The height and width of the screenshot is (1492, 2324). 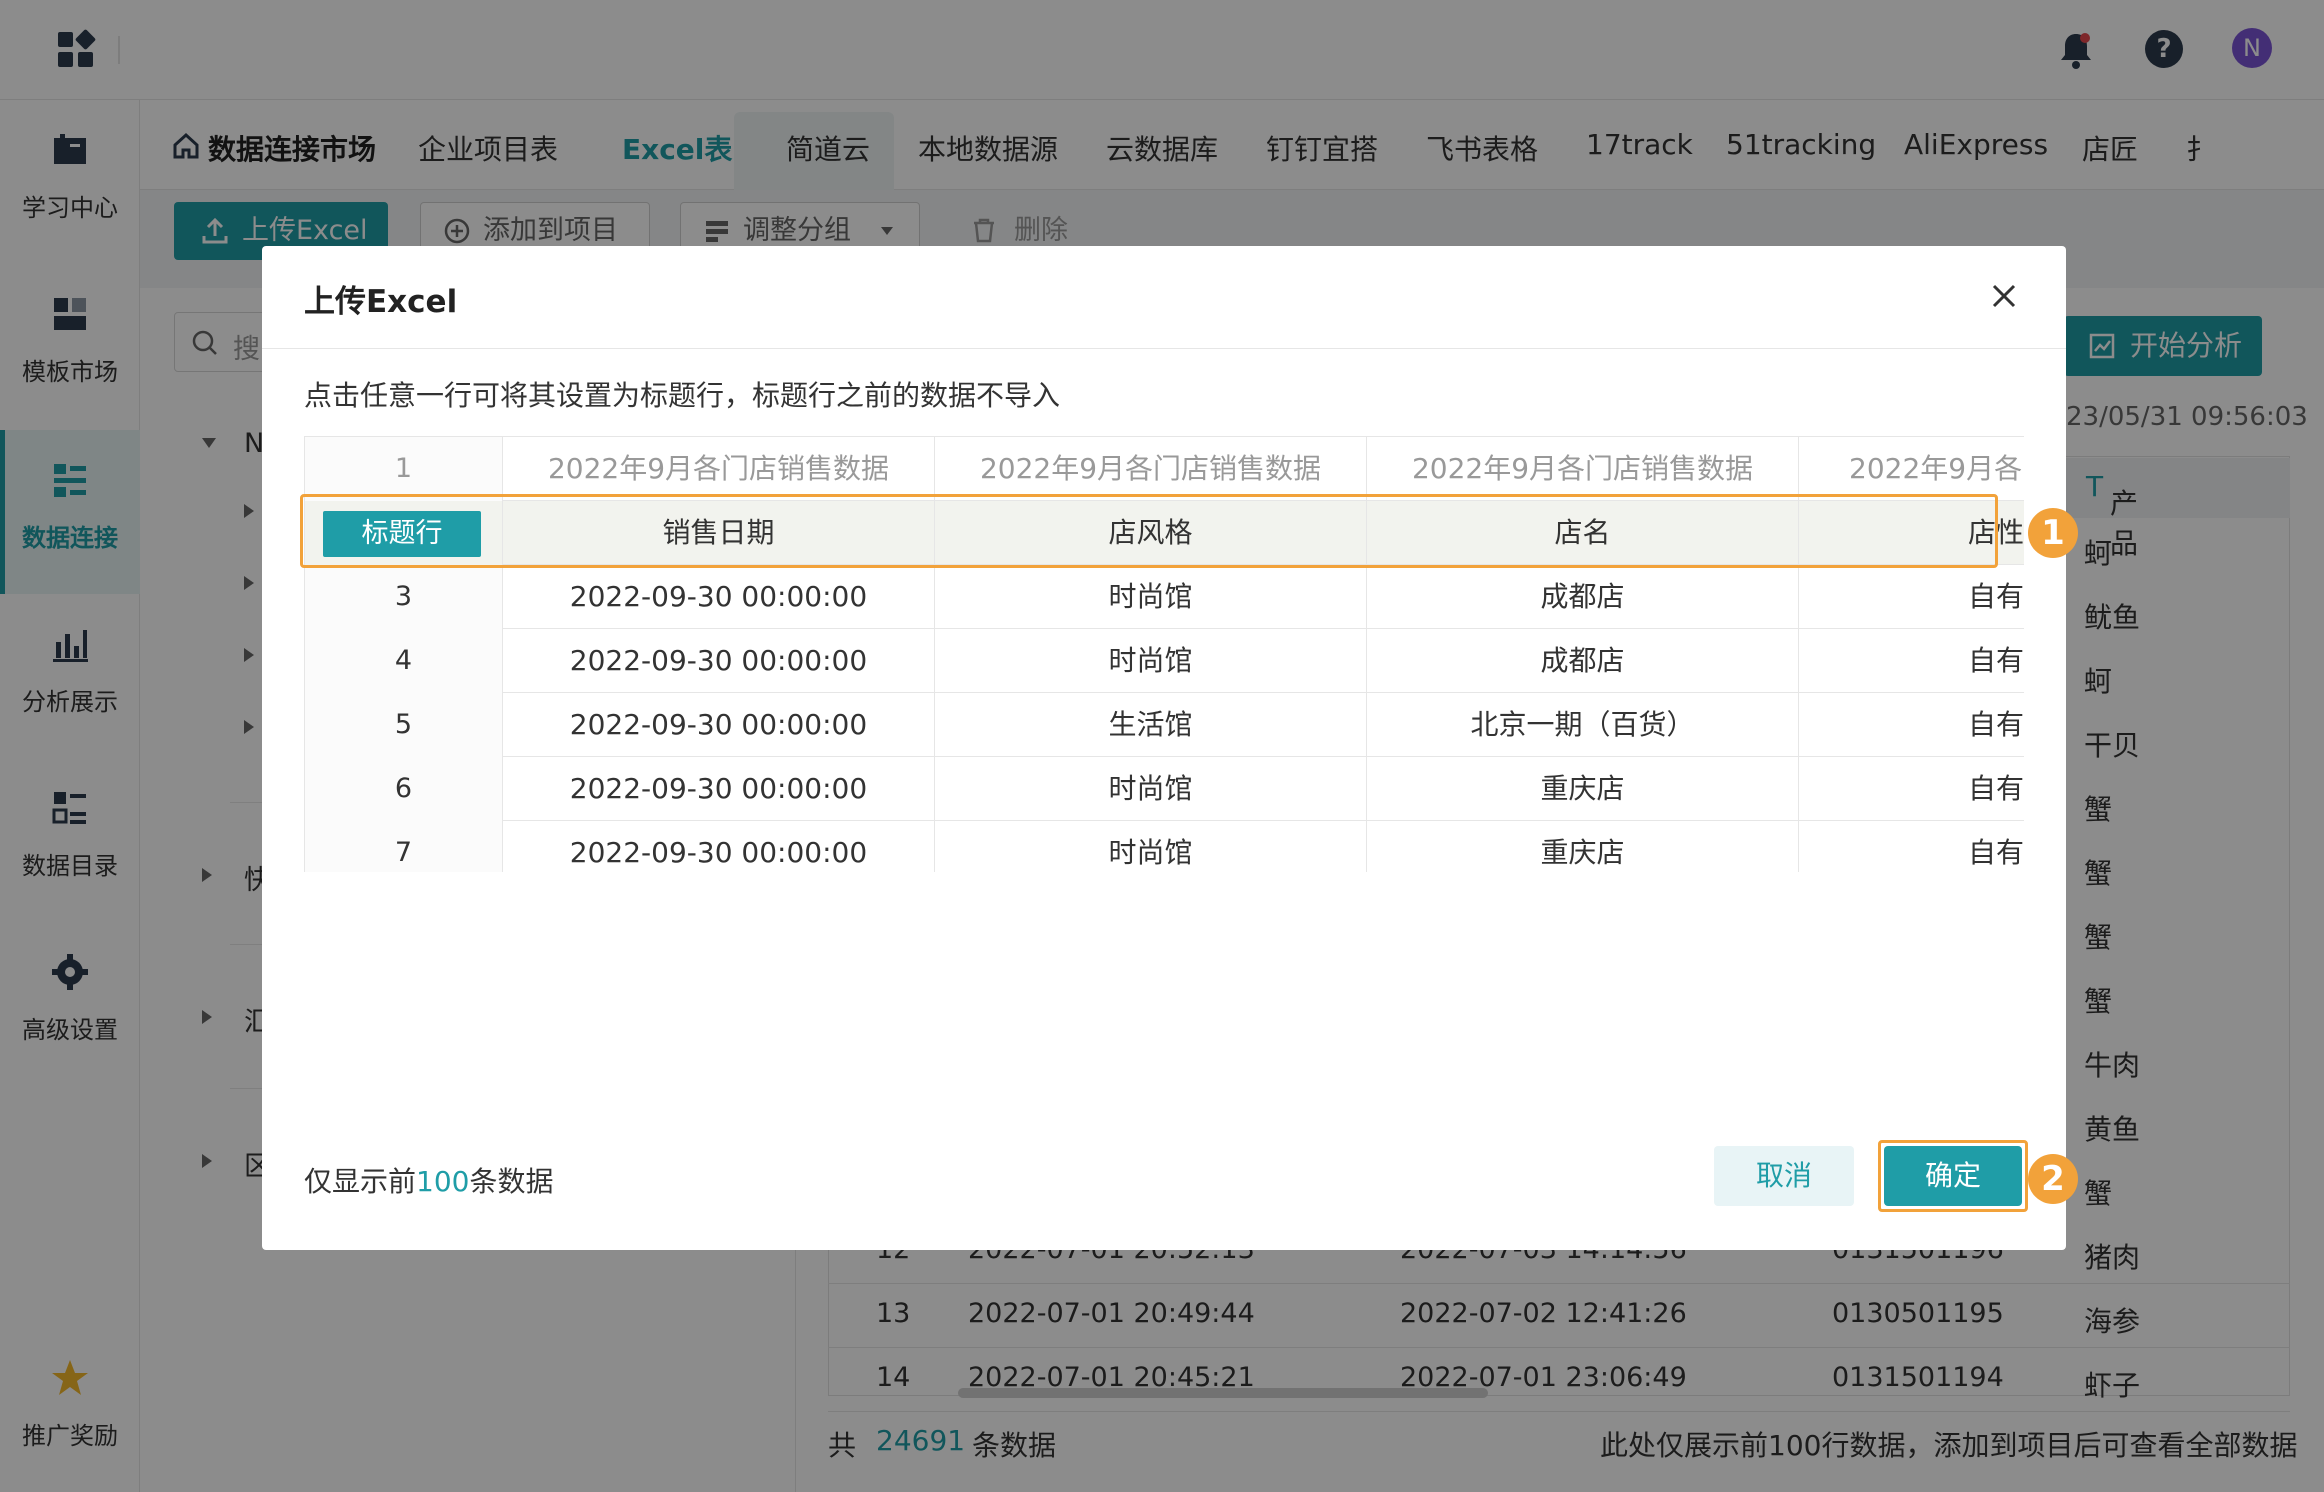 I want to click on step-badge-2: 2, so click(x=2053, y=1179).